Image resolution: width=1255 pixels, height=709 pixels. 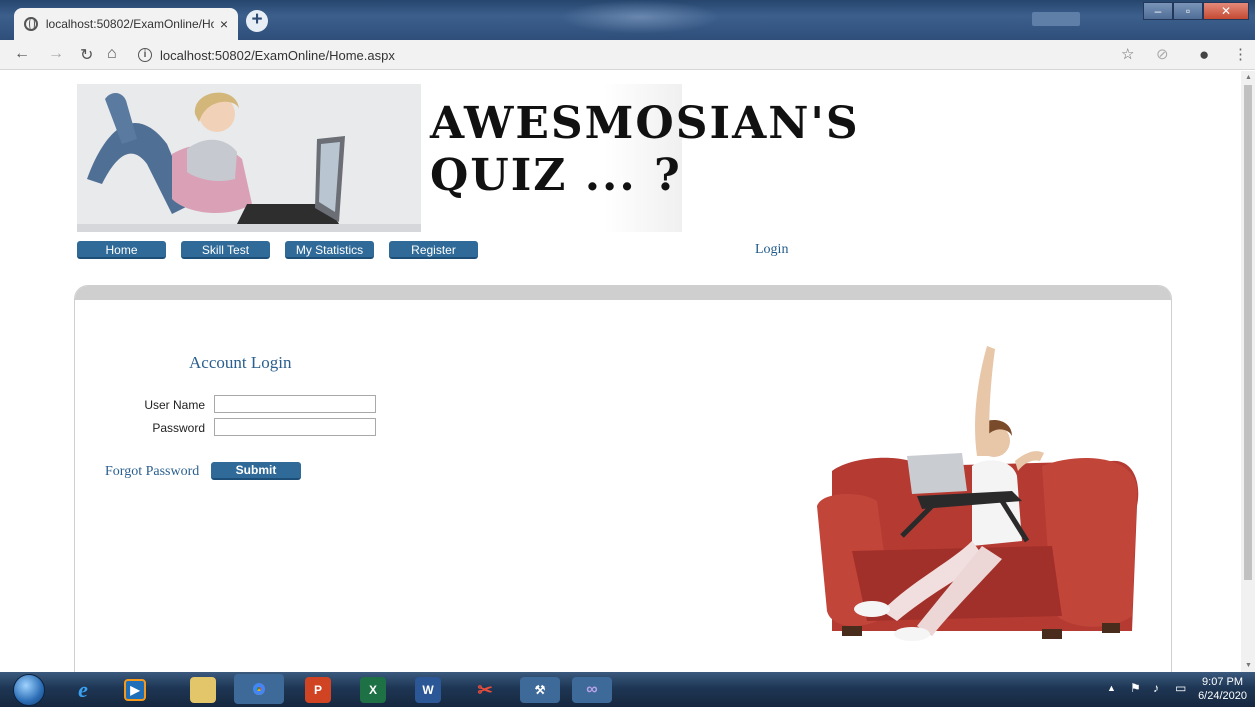 I want to click on address-bar: i localhost:50802/ExamOnline/Home.aspx, so click(x=618, y=55).